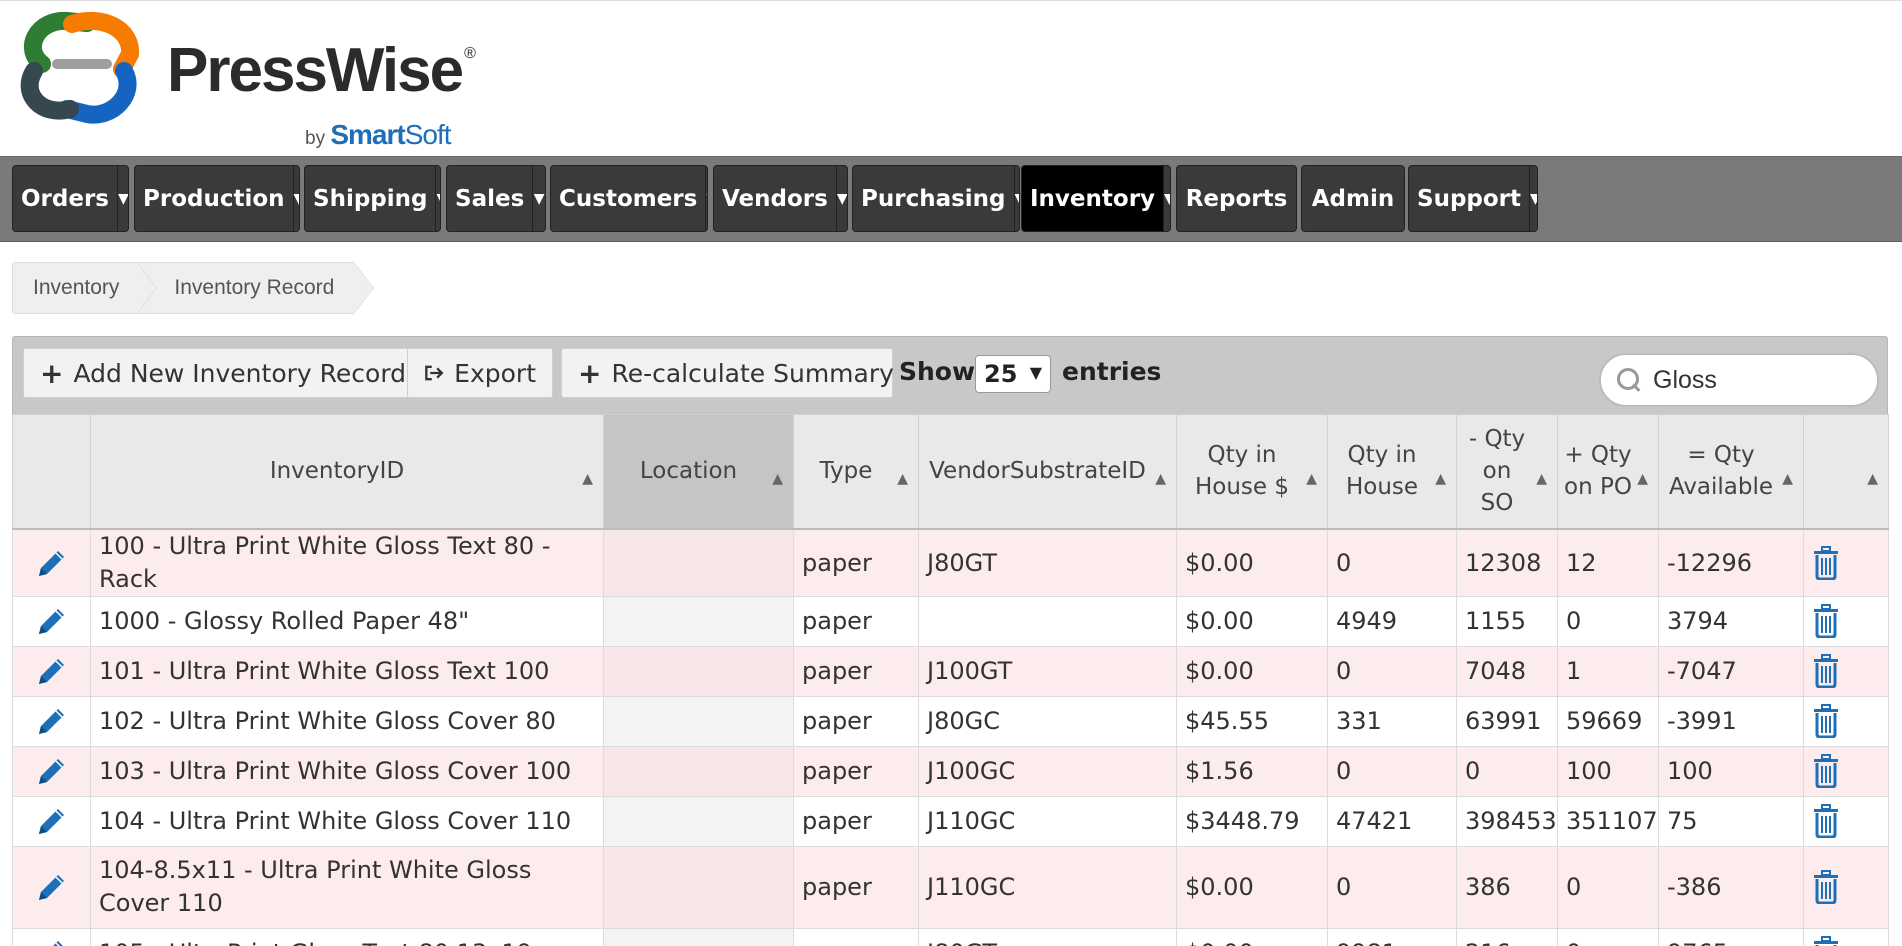 The width and height of the screenshot is (1902, 946). I want to click on nav-reports-label: Reports, so click(1236, 198).